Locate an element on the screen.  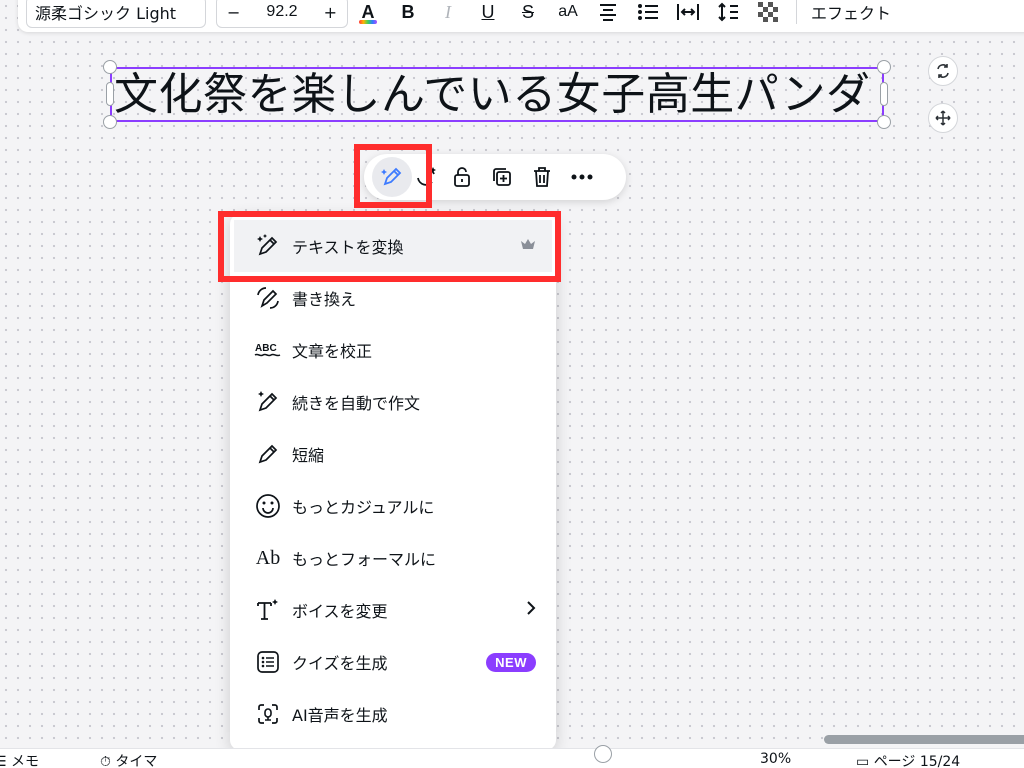
menu-item-label: ボイスを変更 is located at coordinates (340, 611).